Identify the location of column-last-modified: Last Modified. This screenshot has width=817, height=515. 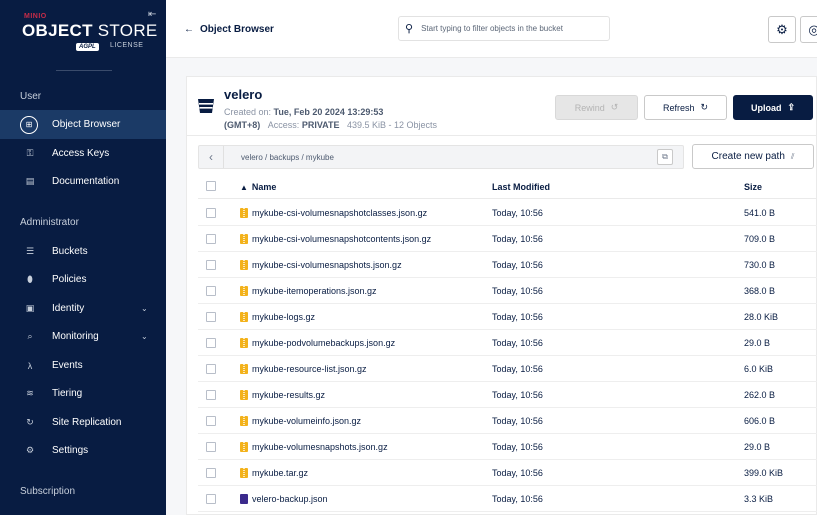
(521, 187).